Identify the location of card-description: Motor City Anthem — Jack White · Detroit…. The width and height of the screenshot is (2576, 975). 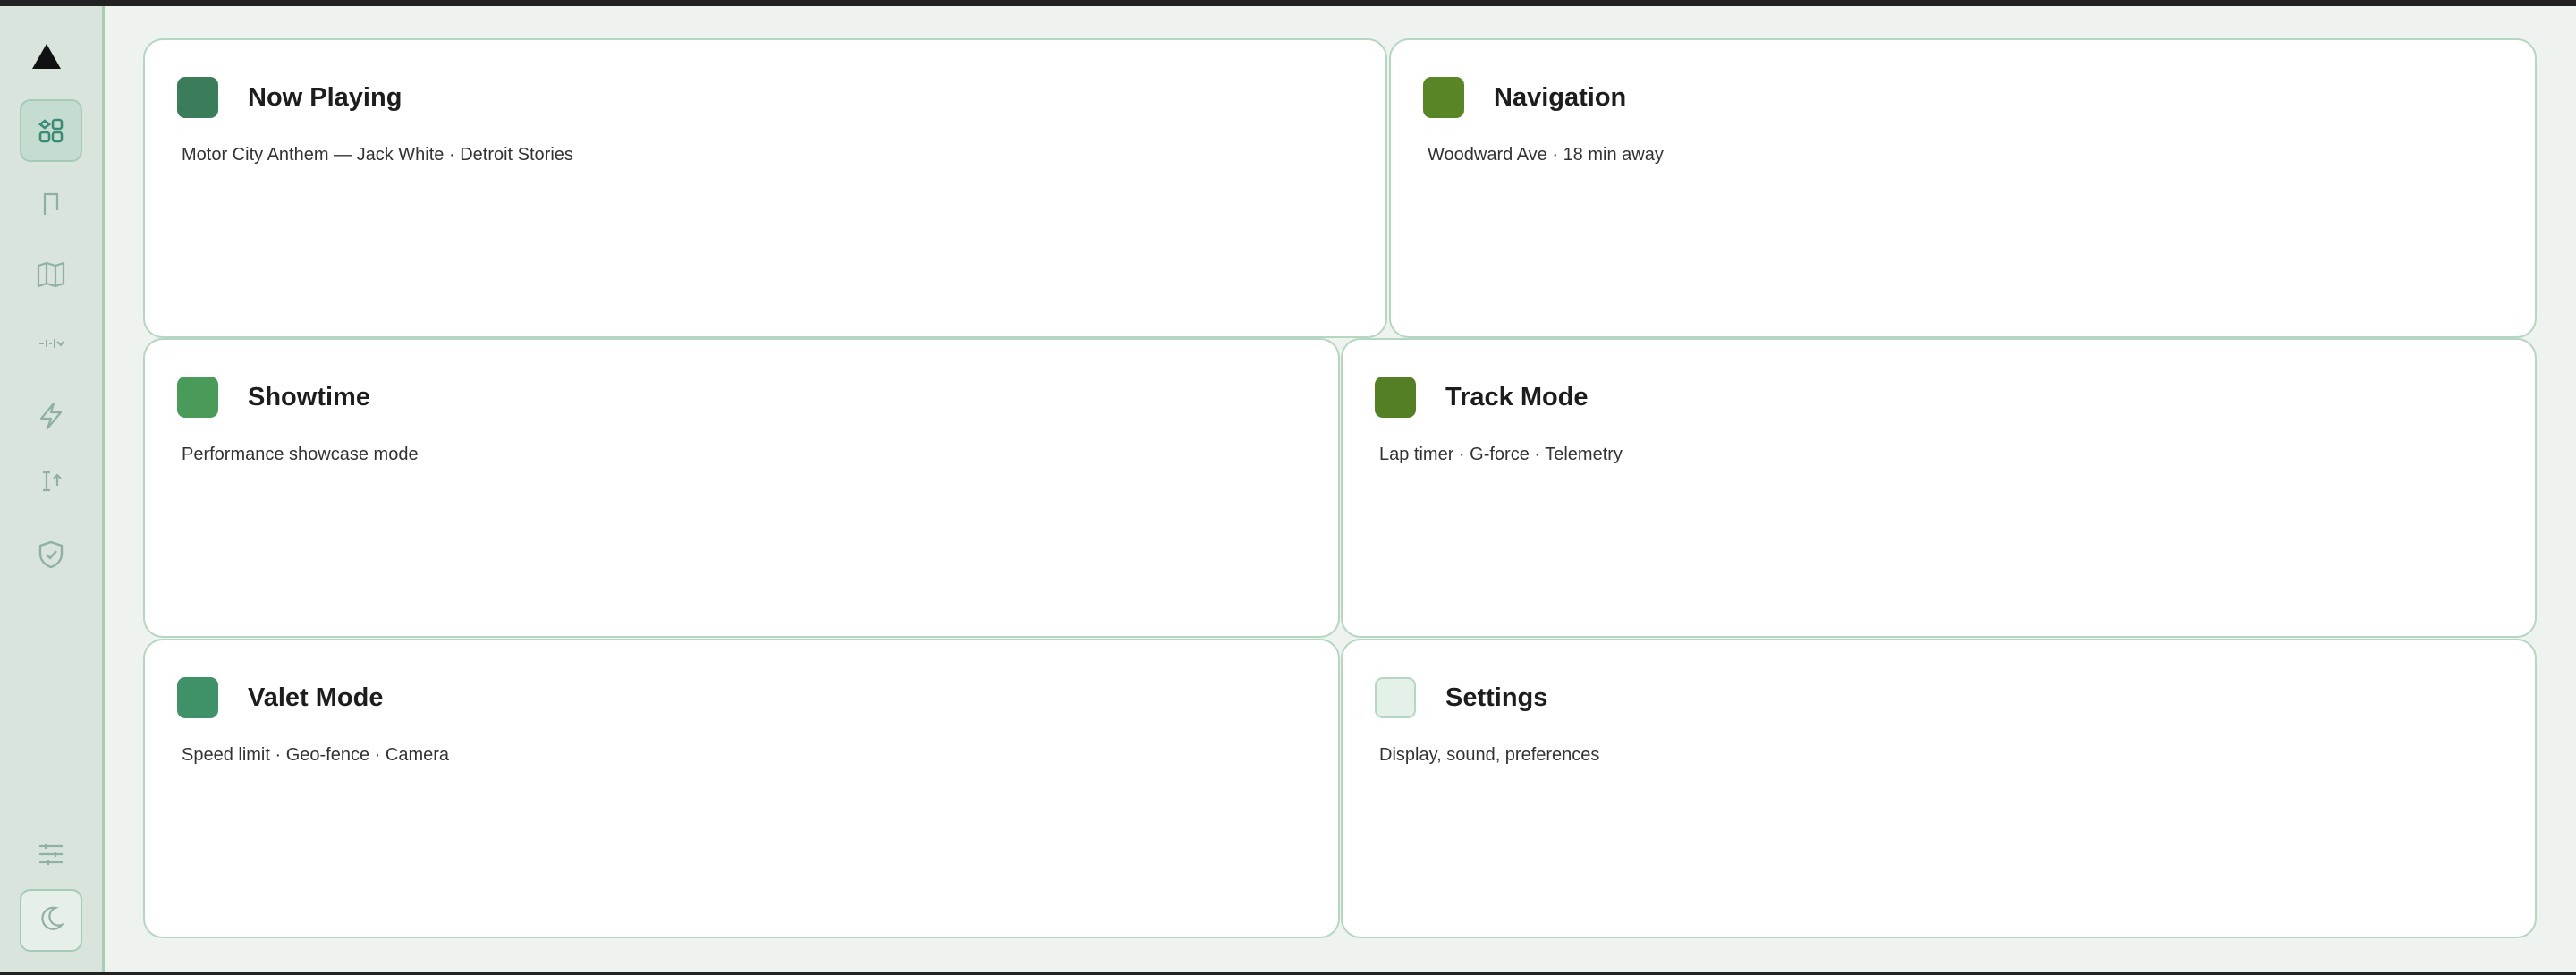
(377, 155).